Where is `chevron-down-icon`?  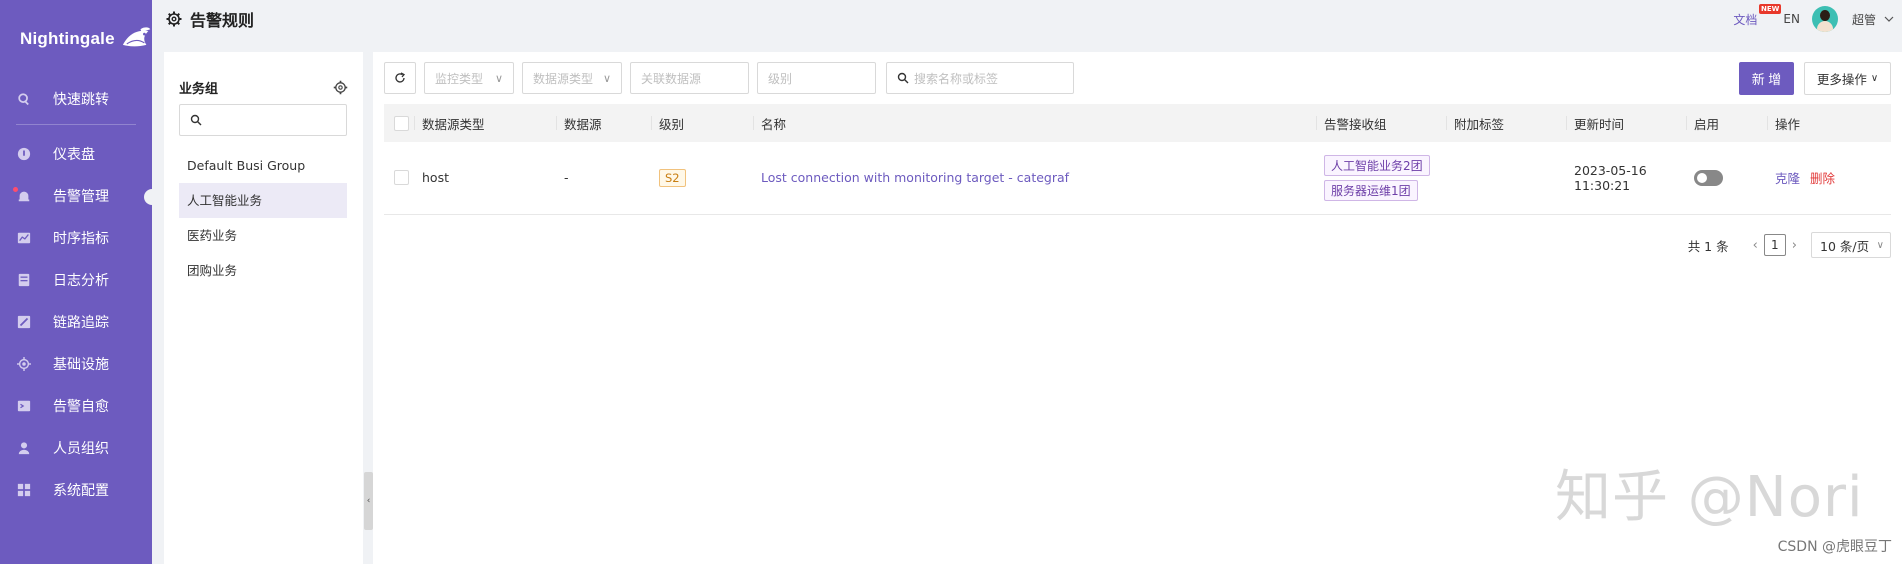
chevron-down-icon is located at coordinates (1889, 19).